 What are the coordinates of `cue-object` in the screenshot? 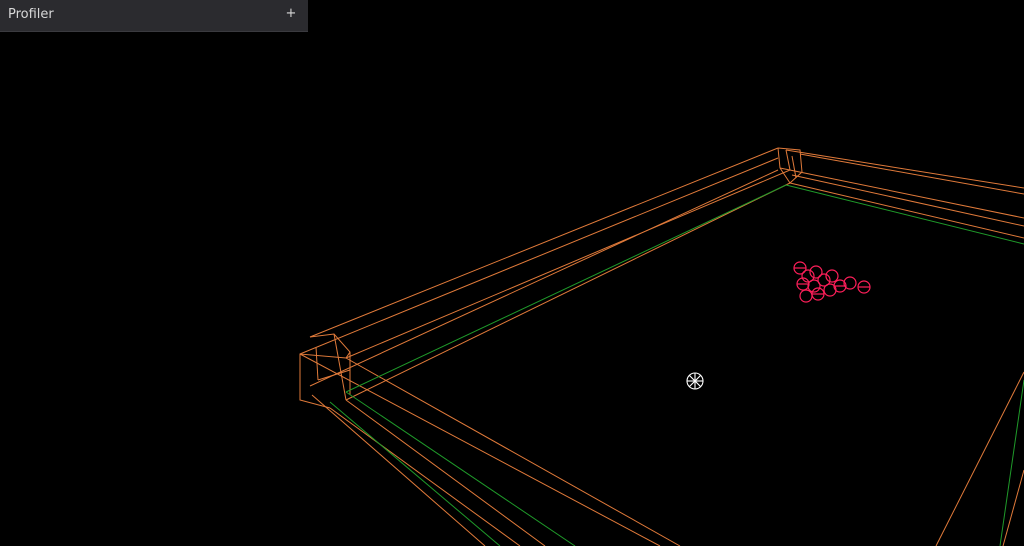 It's located at (695, 381).